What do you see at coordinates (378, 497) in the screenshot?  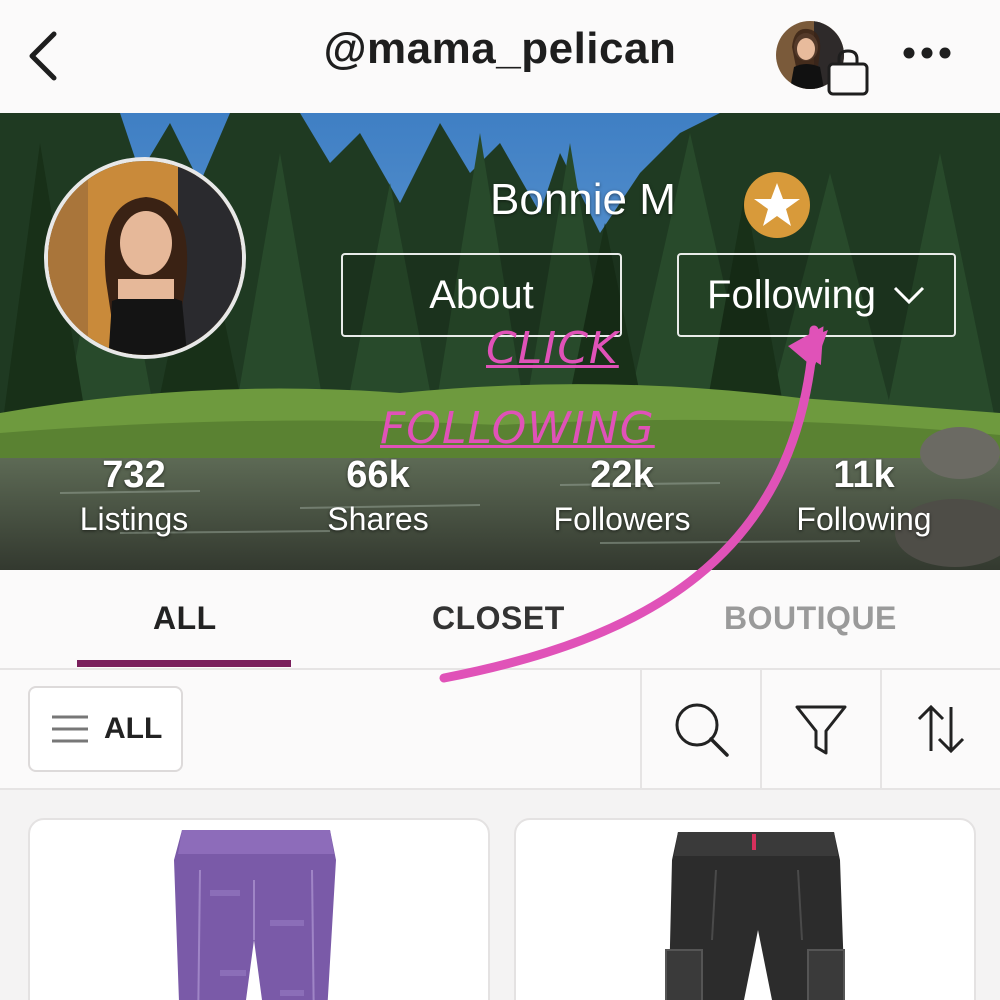 I see `stat-shares: 66k Shares` at bounding box center [378, 497].